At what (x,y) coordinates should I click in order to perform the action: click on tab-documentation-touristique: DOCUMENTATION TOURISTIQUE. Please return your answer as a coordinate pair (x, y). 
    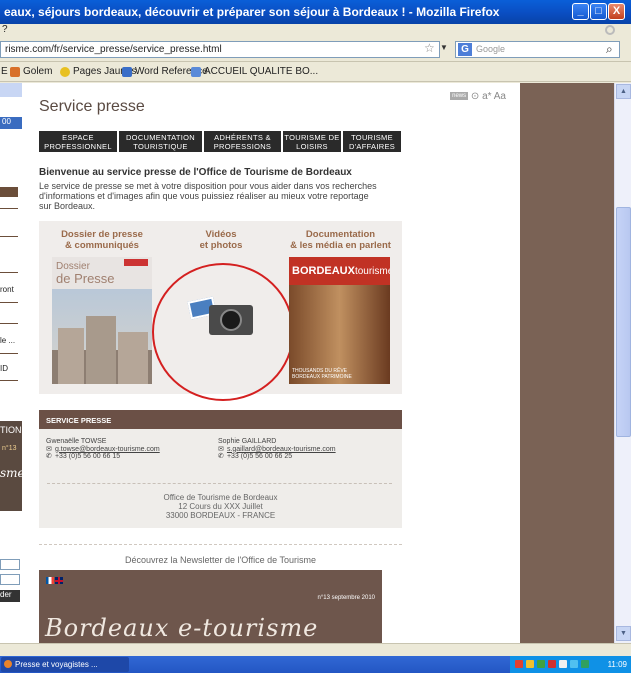
    Looking at the image, I should click on (160, 141).